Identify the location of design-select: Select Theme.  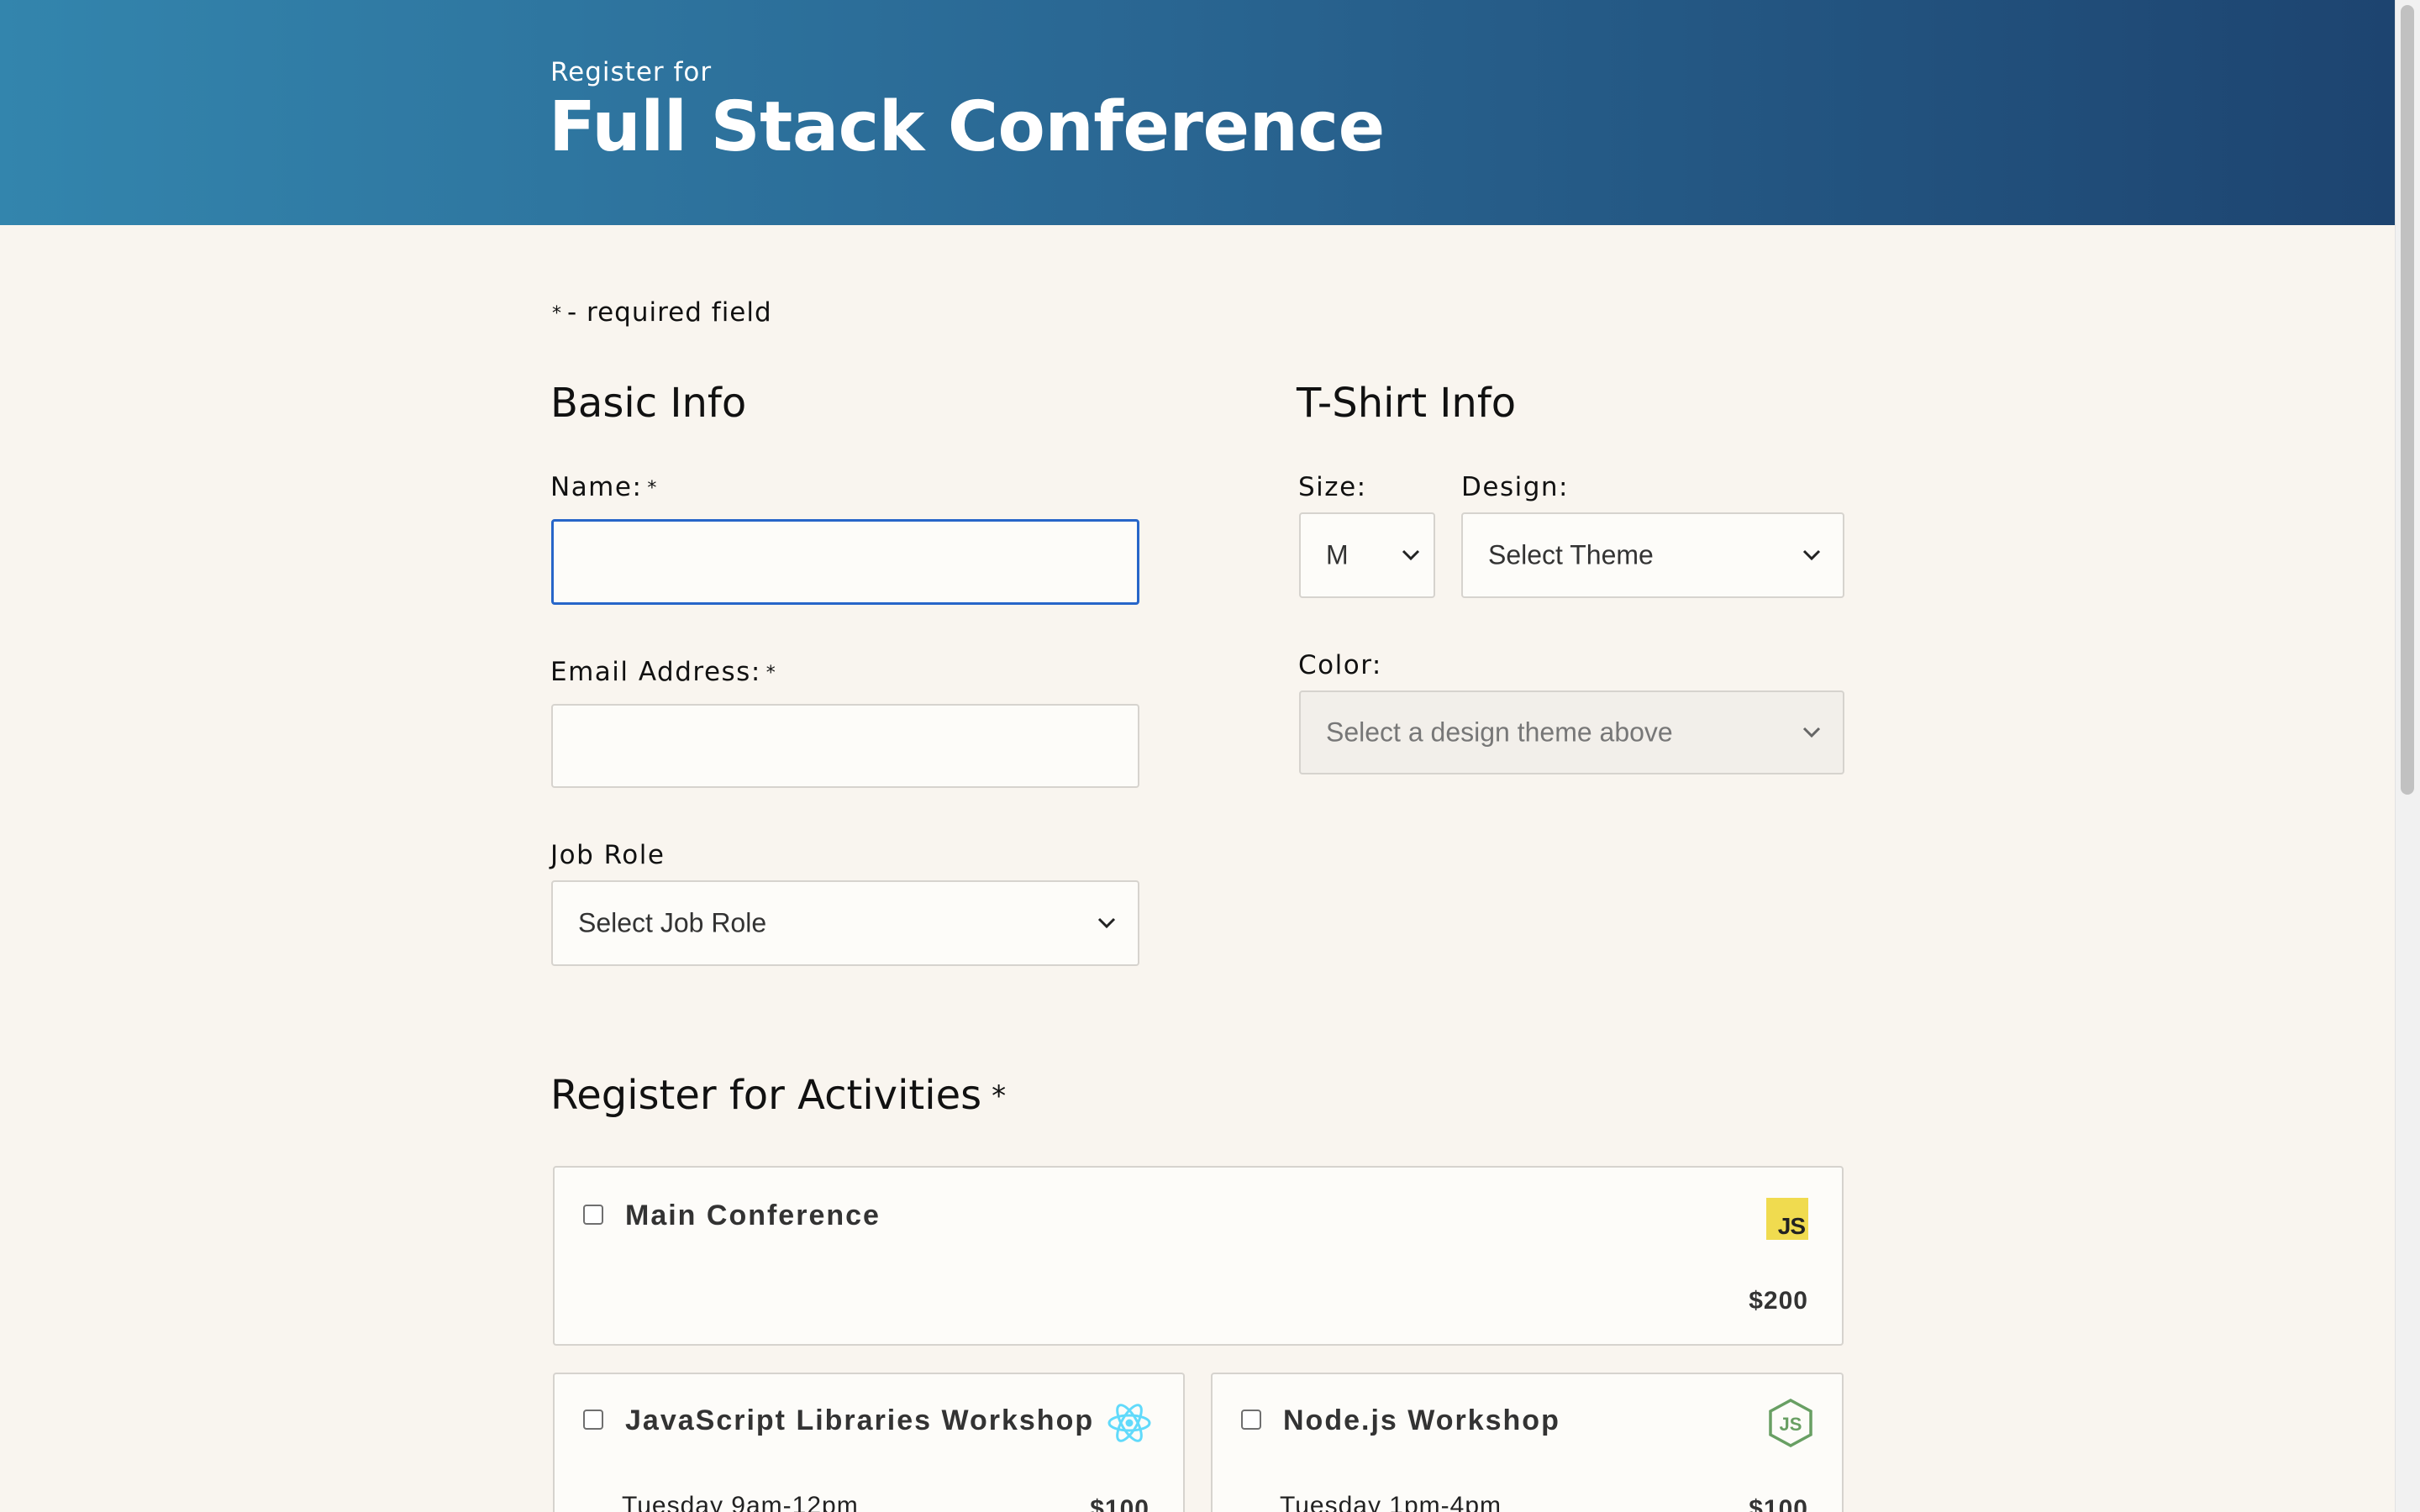
(1652, 555).